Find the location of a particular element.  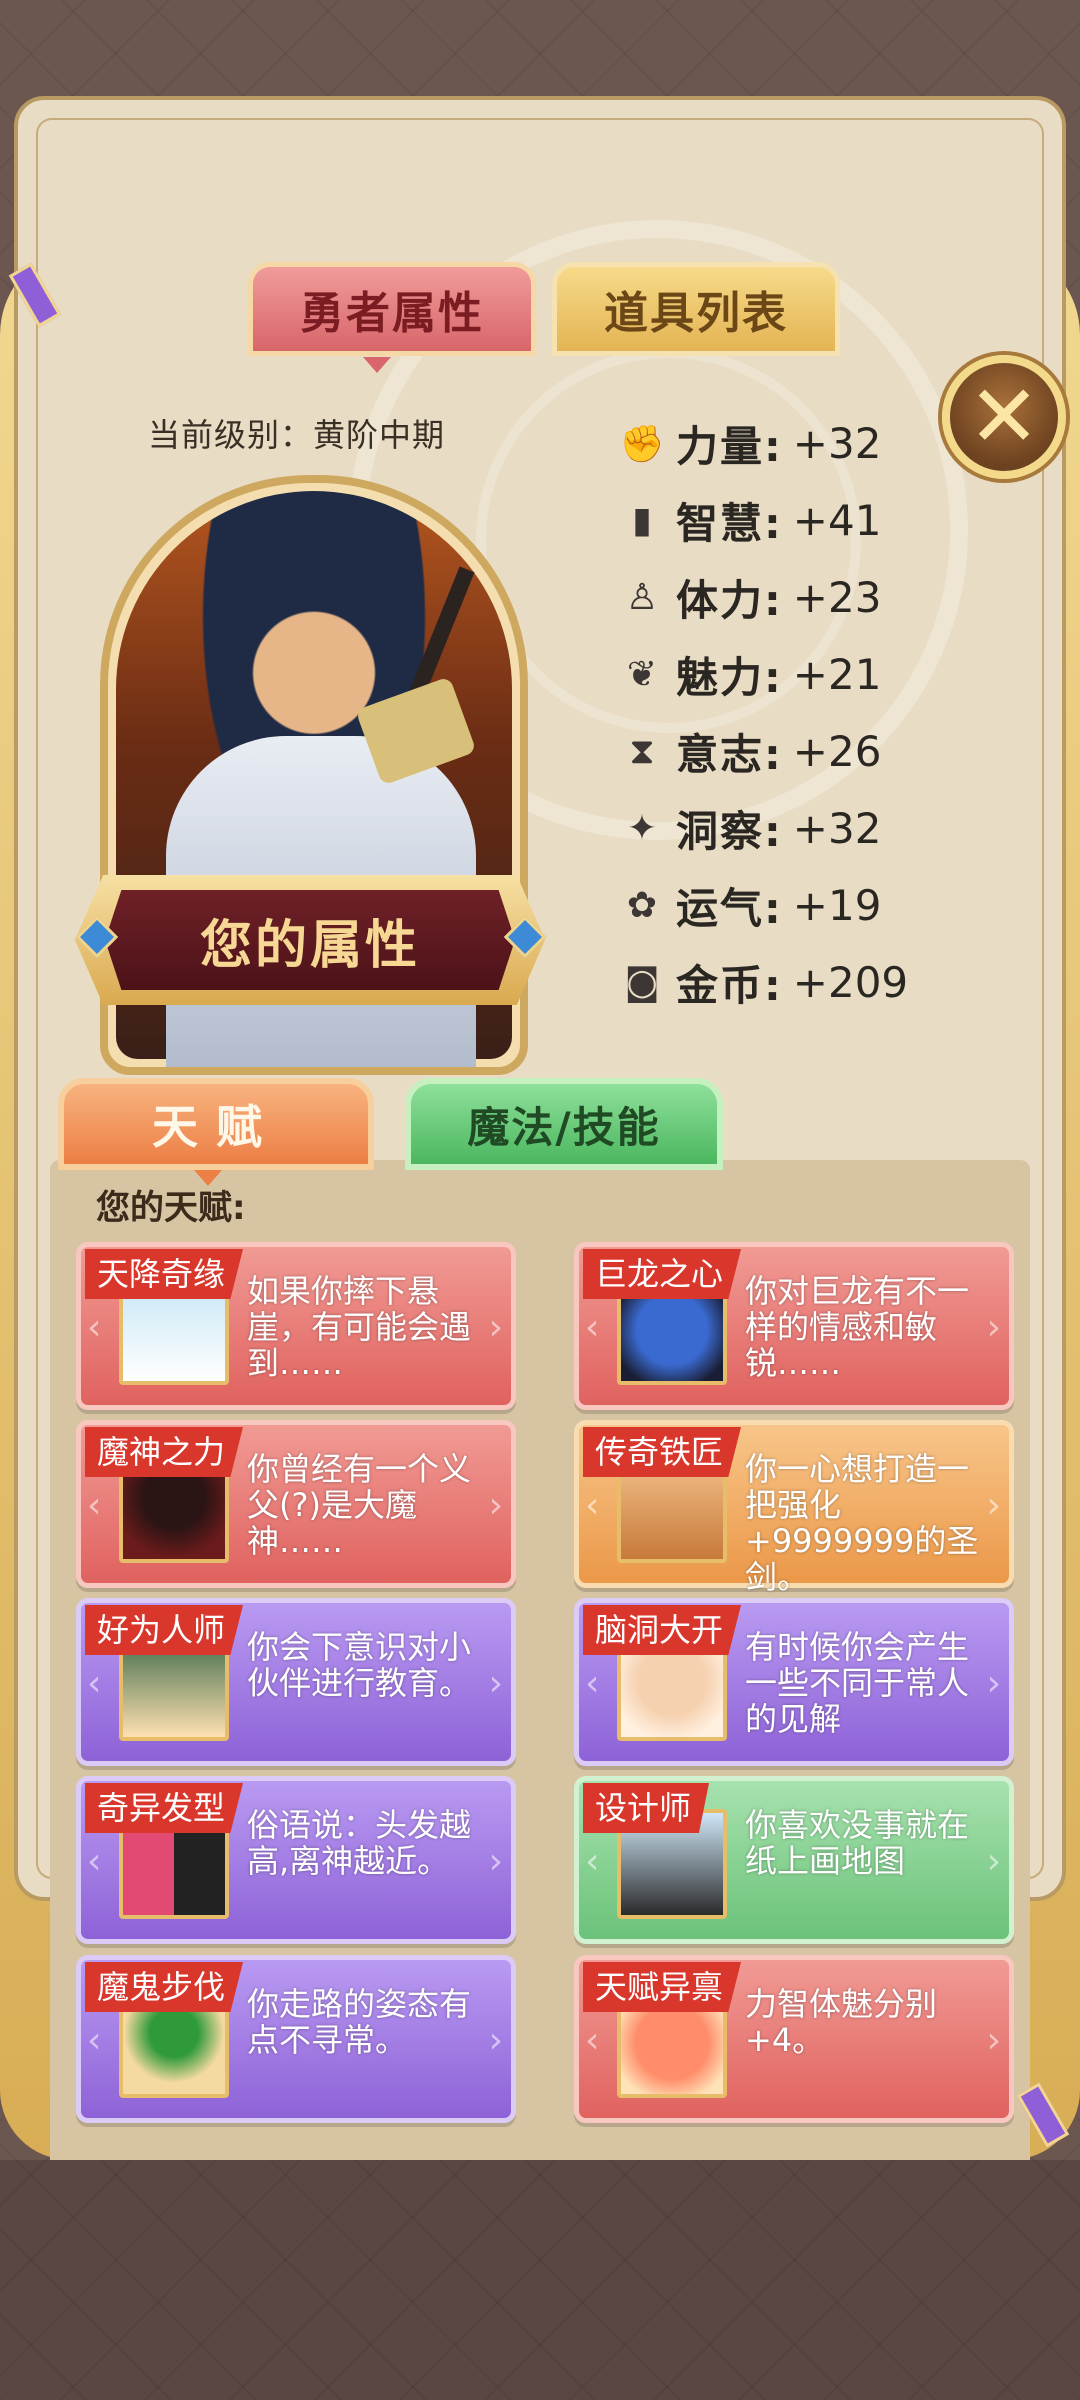

close-icon: ✕ is located at coordinates (1004, 417).